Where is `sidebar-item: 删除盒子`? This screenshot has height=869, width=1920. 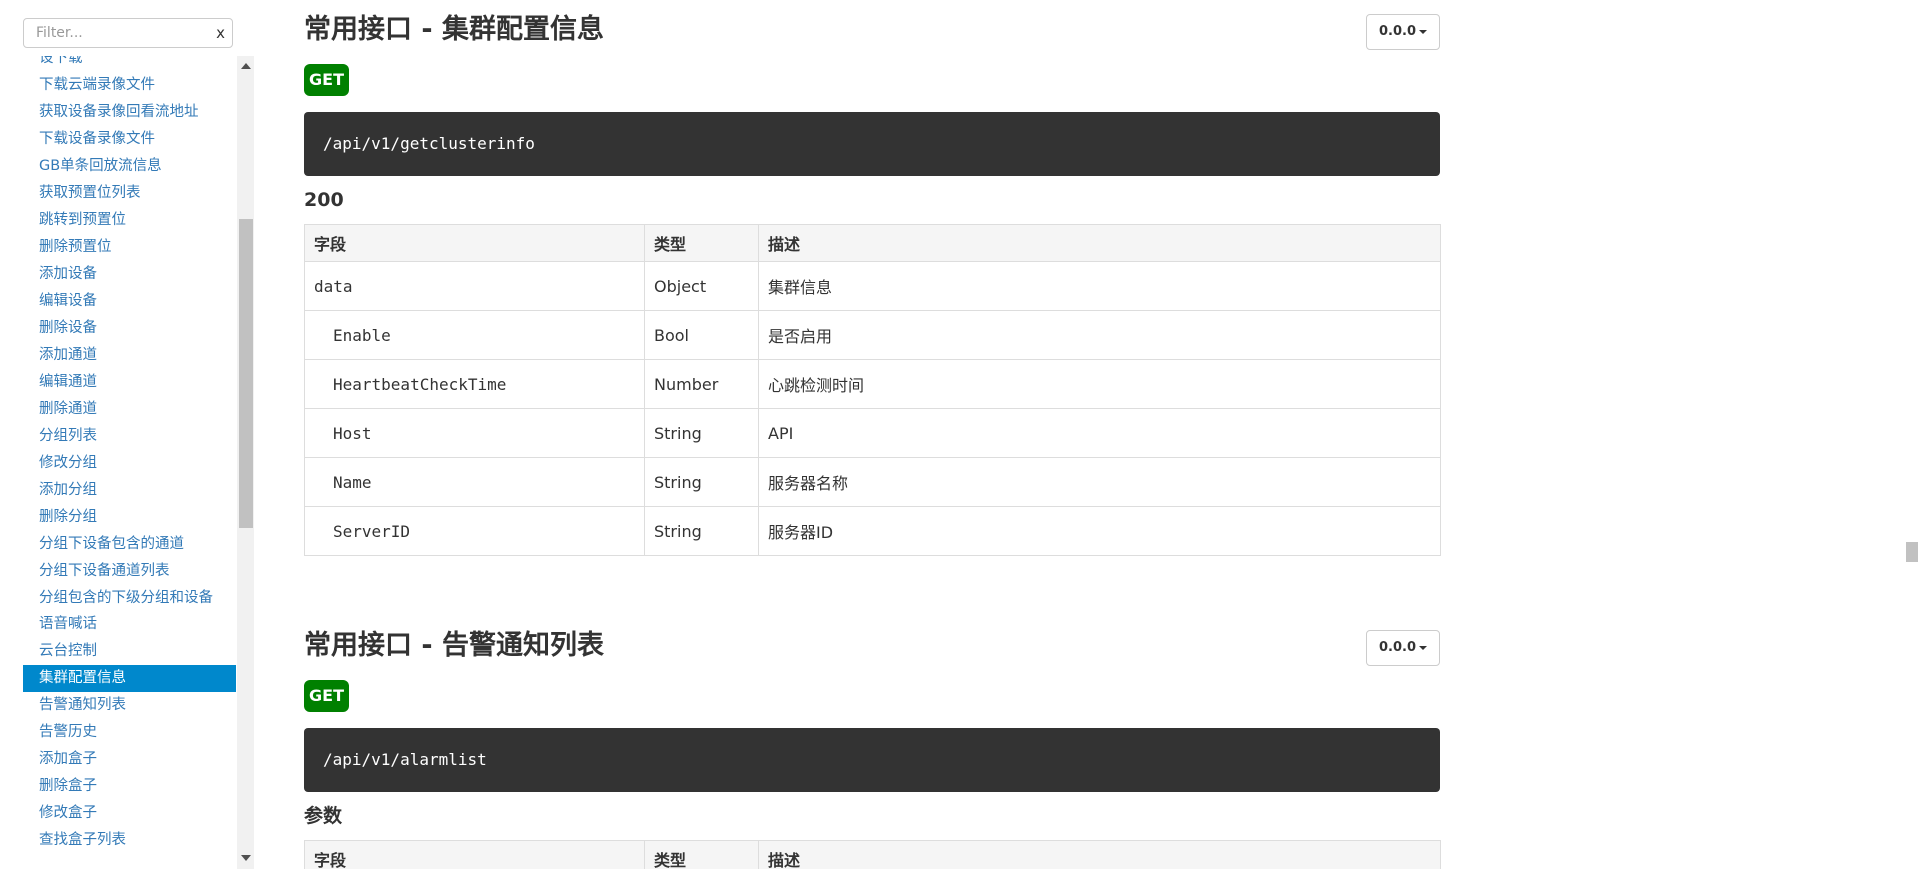
sidebar-item: 删除盒子 is located at coordinates (129, 786).